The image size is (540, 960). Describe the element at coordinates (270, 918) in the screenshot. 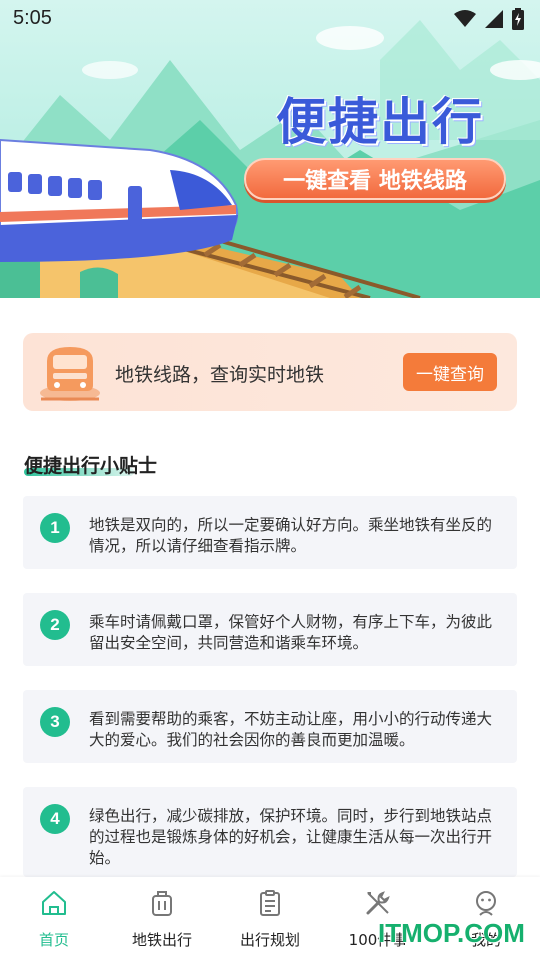

I see `nav-item-travel-planning: 出行规划` at that location.